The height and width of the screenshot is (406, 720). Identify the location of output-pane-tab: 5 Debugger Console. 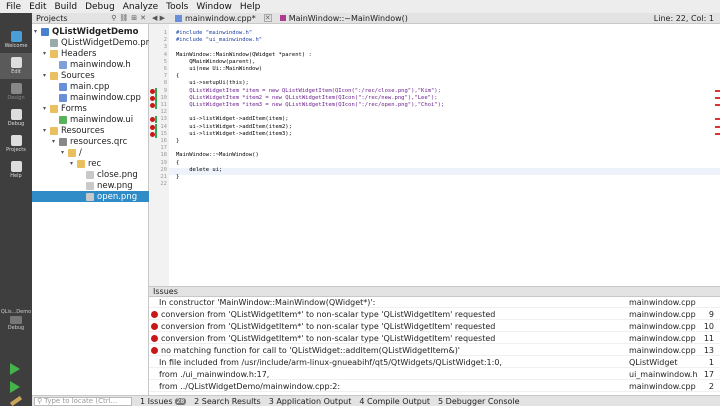
(479, 401).